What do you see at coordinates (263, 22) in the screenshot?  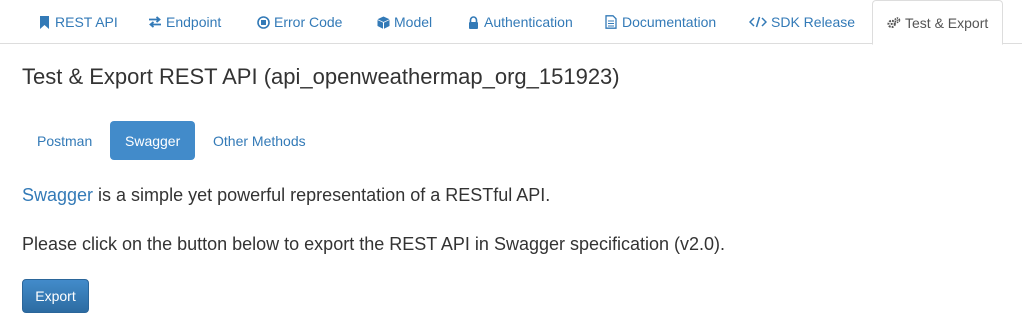 I see `circle-x-icon` at bounding box center [263, 22].